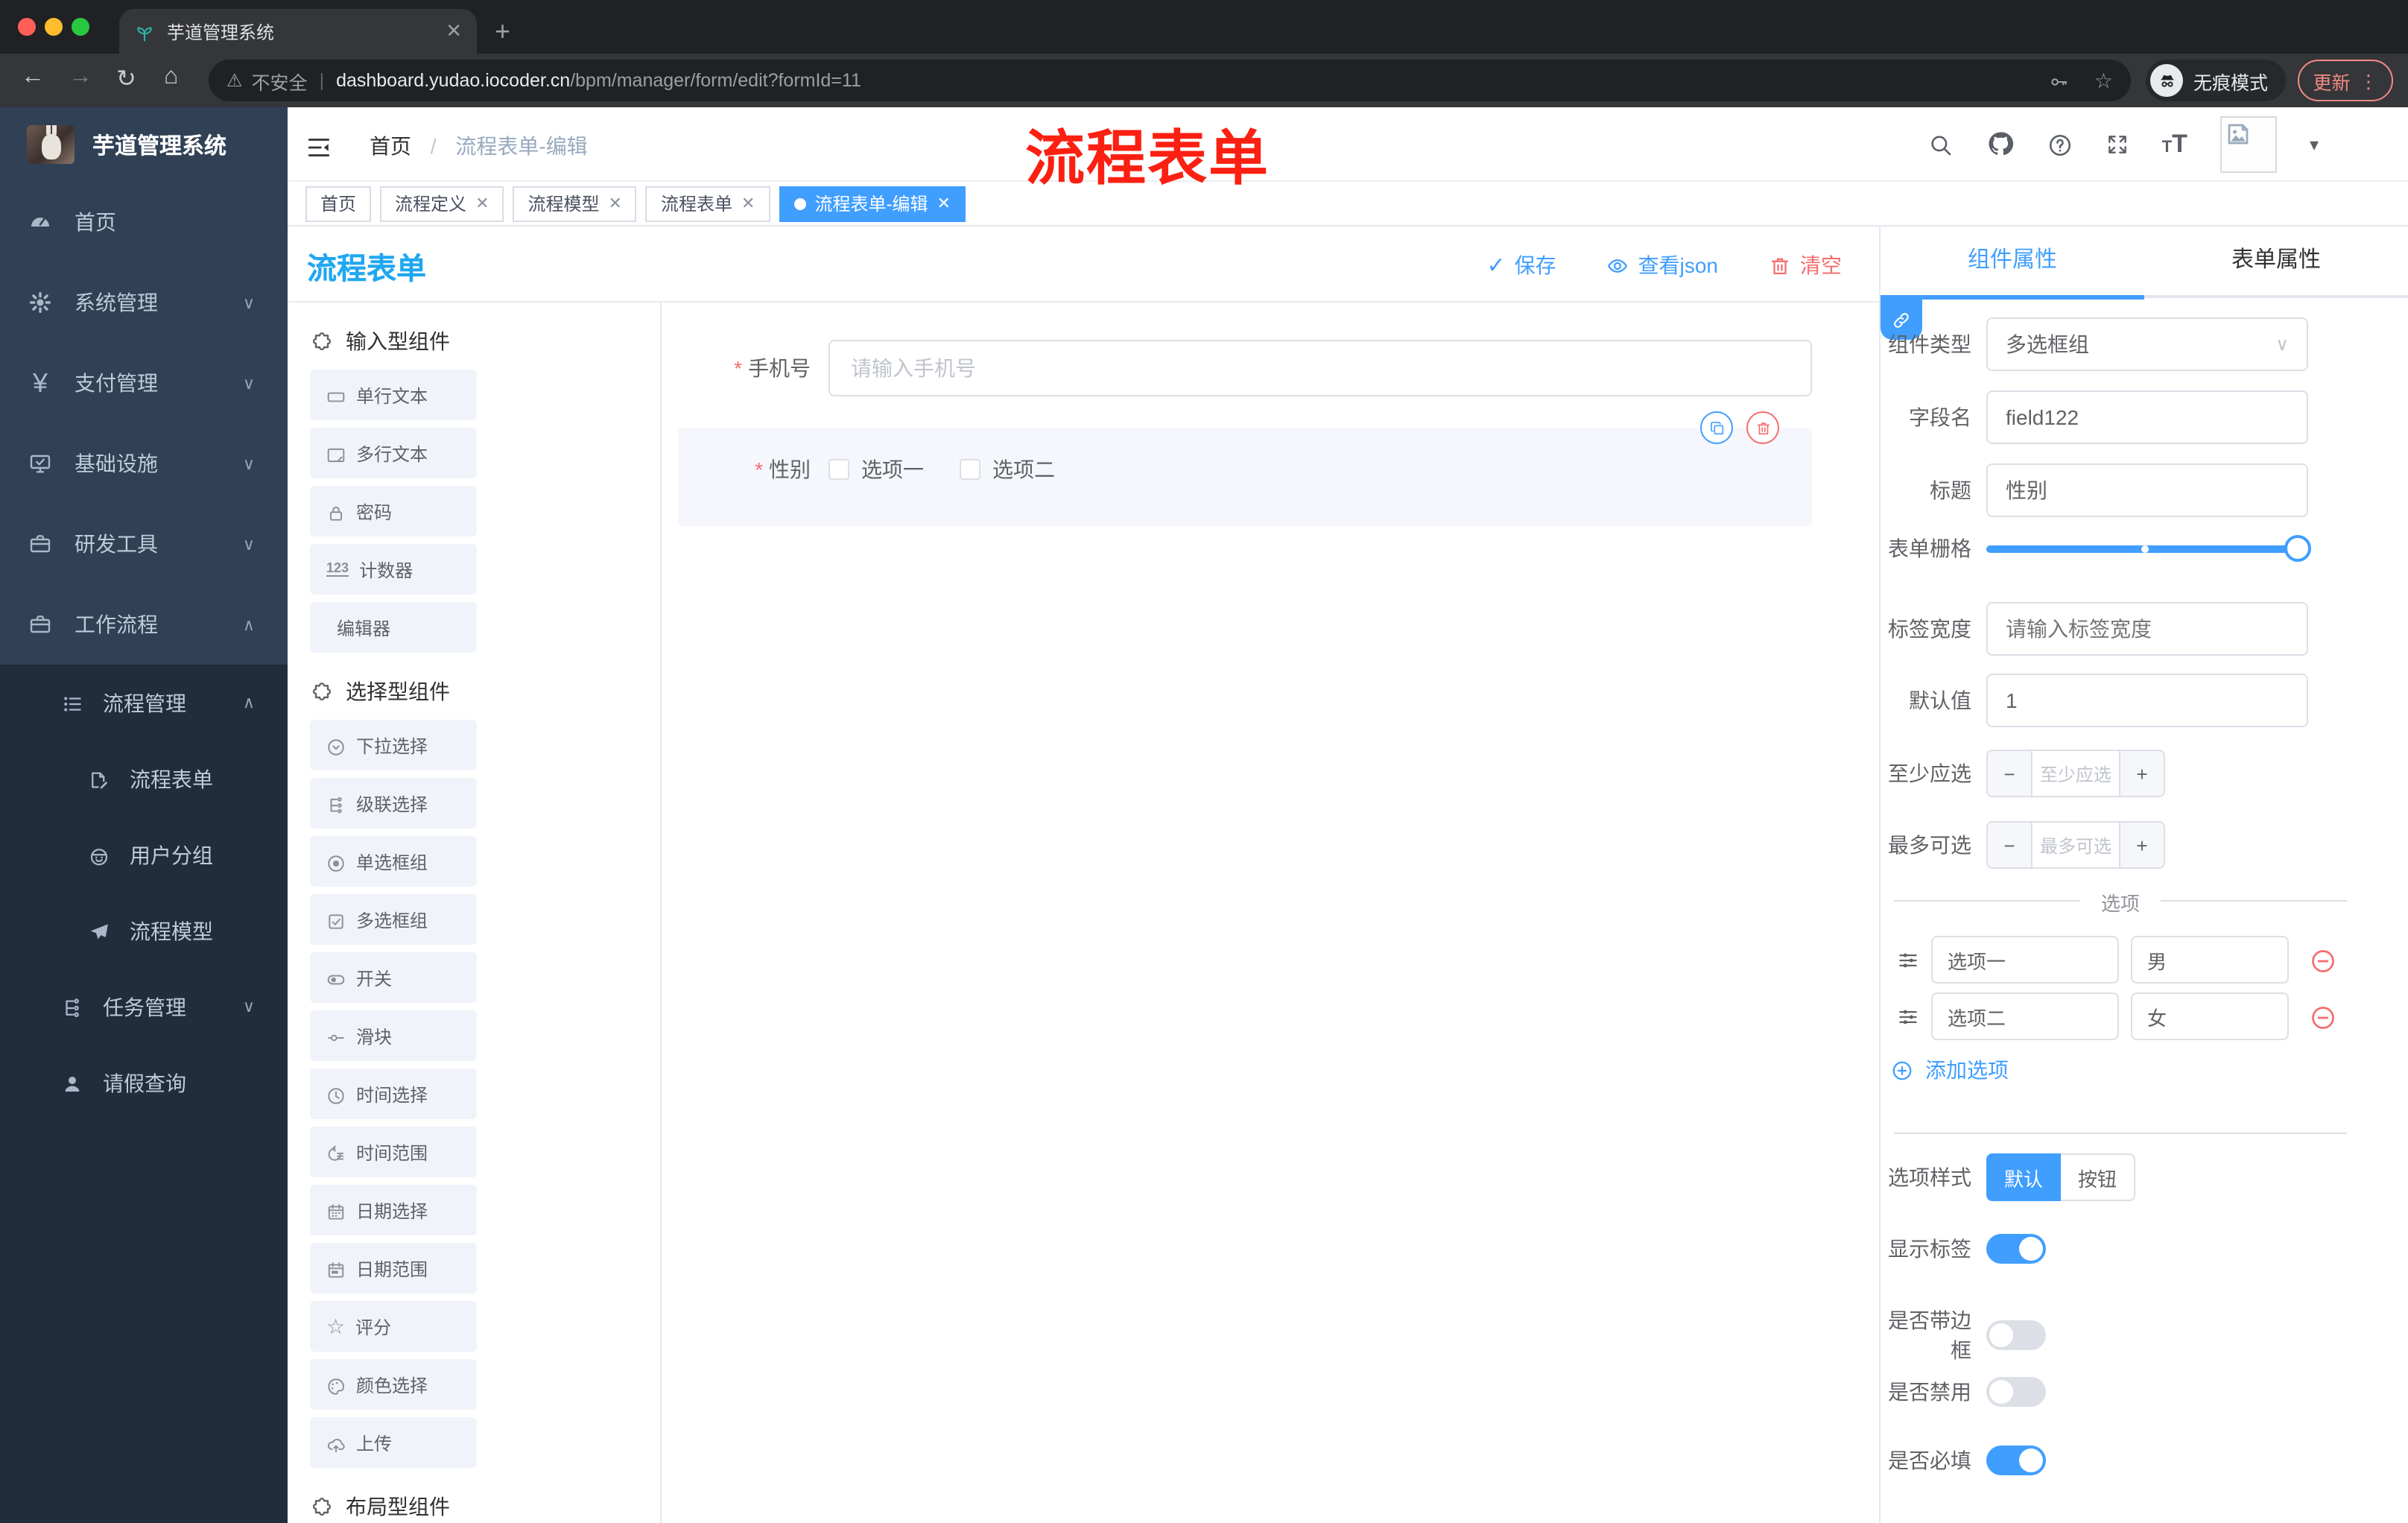 This screenshot has height=1523, width=2408. What do you see at coordinates (144, 144) in the screenshot?
I see `sidebar-logo: 芋道管理系统` at bounding box center [144, 144].